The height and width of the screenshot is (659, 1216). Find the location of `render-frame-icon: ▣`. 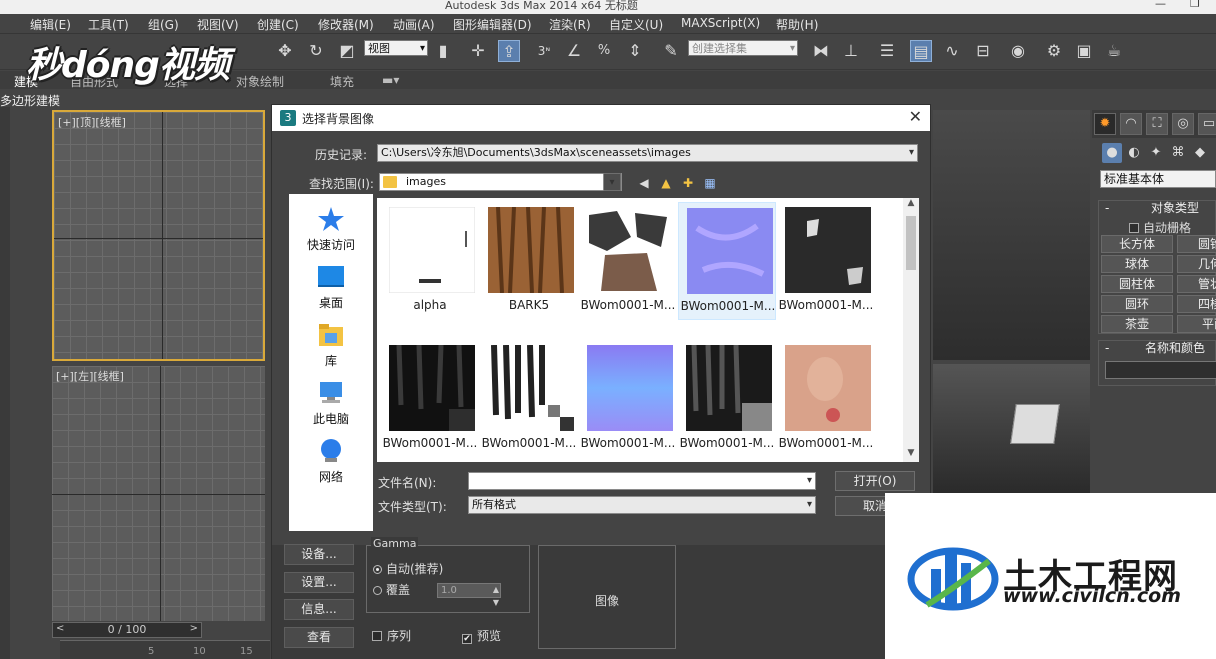

render-frame-icon: ▣ is located at coordinates (1084, 51).